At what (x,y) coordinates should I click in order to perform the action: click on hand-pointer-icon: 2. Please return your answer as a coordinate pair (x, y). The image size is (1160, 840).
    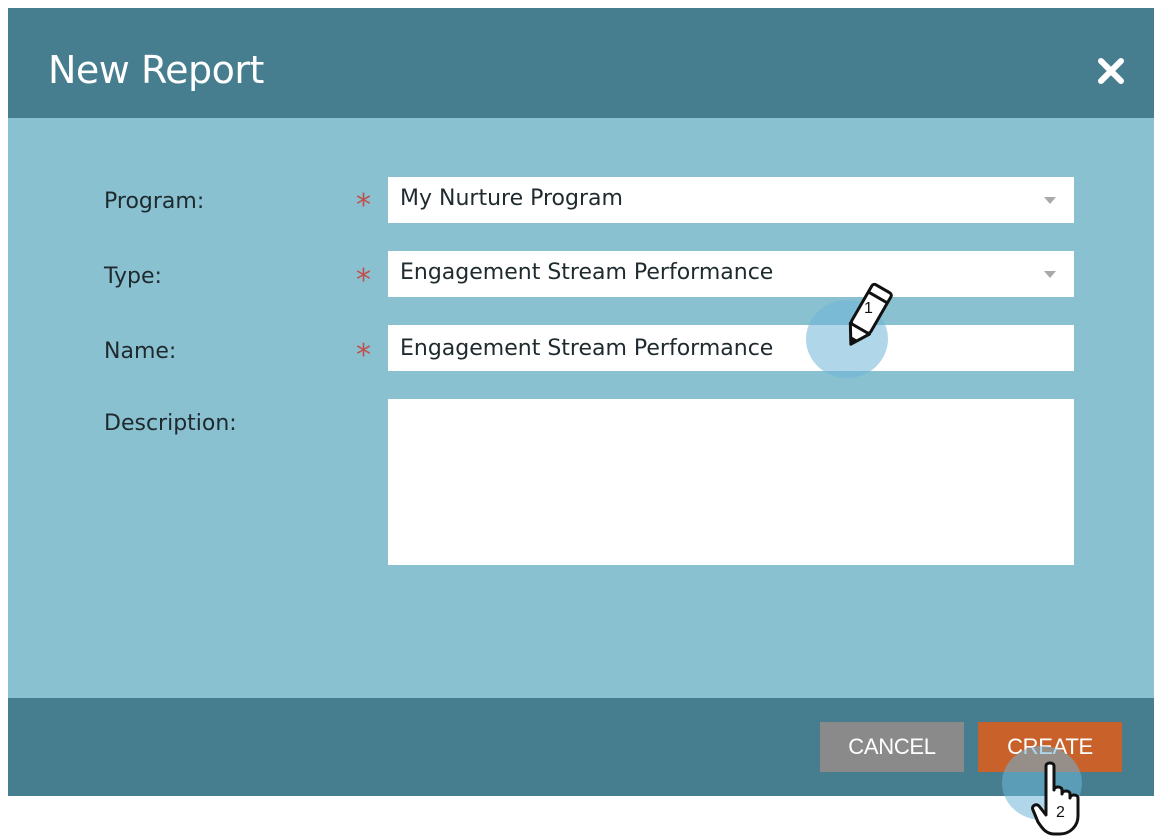
    Looking at the image, I should click on (1058, 798).